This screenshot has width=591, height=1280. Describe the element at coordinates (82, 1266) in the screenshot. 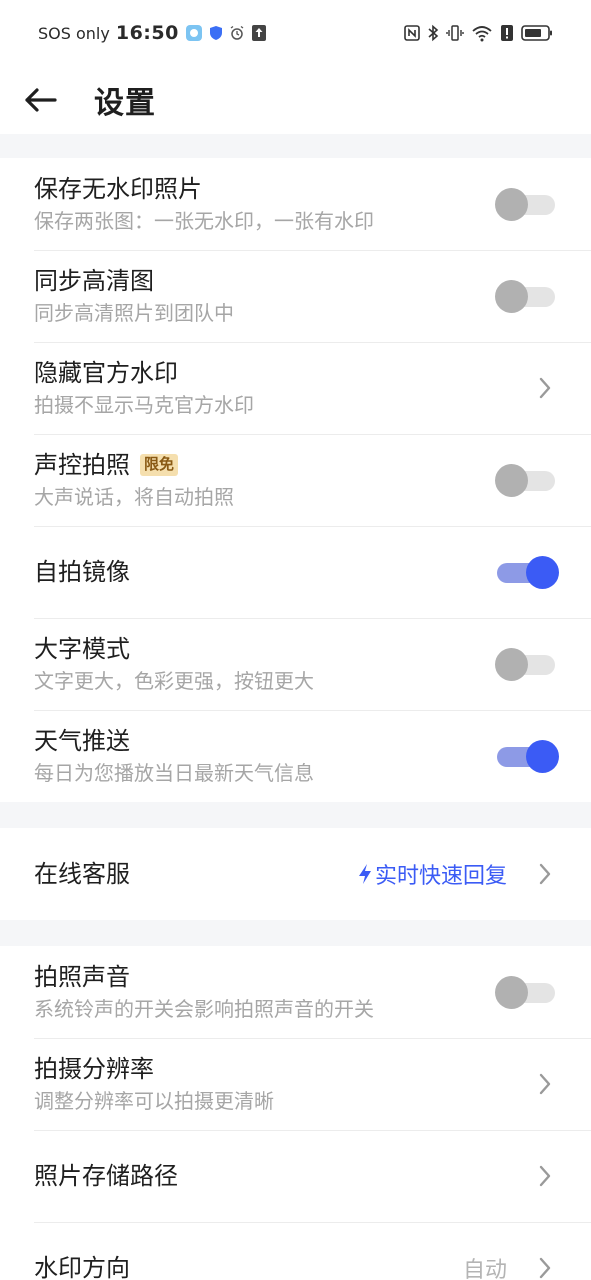

I see `setting-title: 水印方向` at that location.